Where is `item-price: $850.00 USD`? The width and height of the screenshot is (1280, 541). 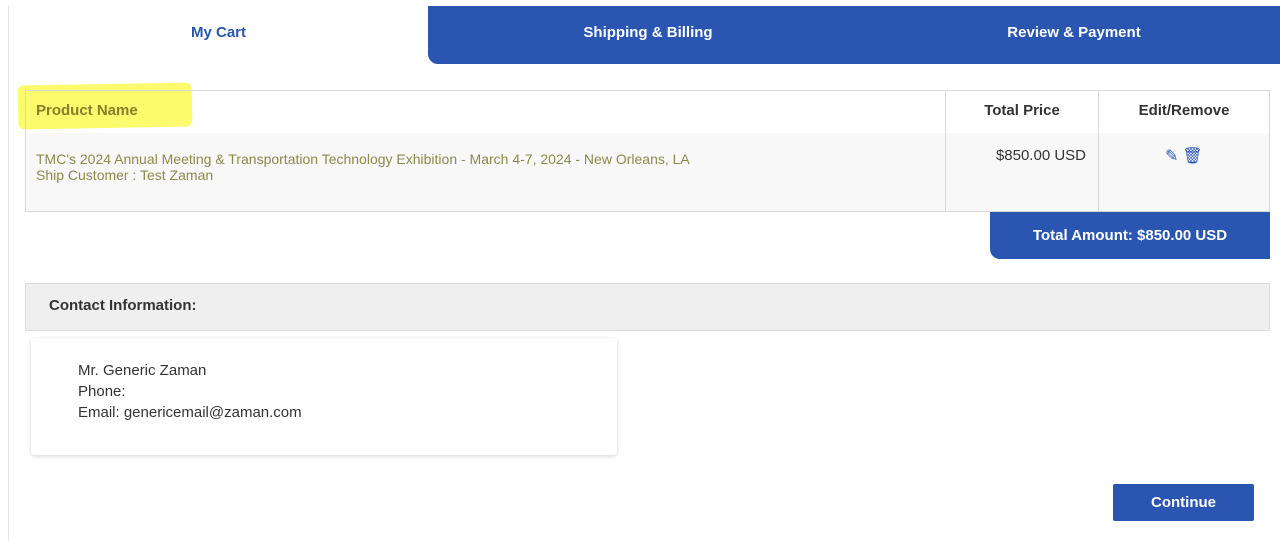
item-price: $850.00 USD is located at coordinates (1040, 155).